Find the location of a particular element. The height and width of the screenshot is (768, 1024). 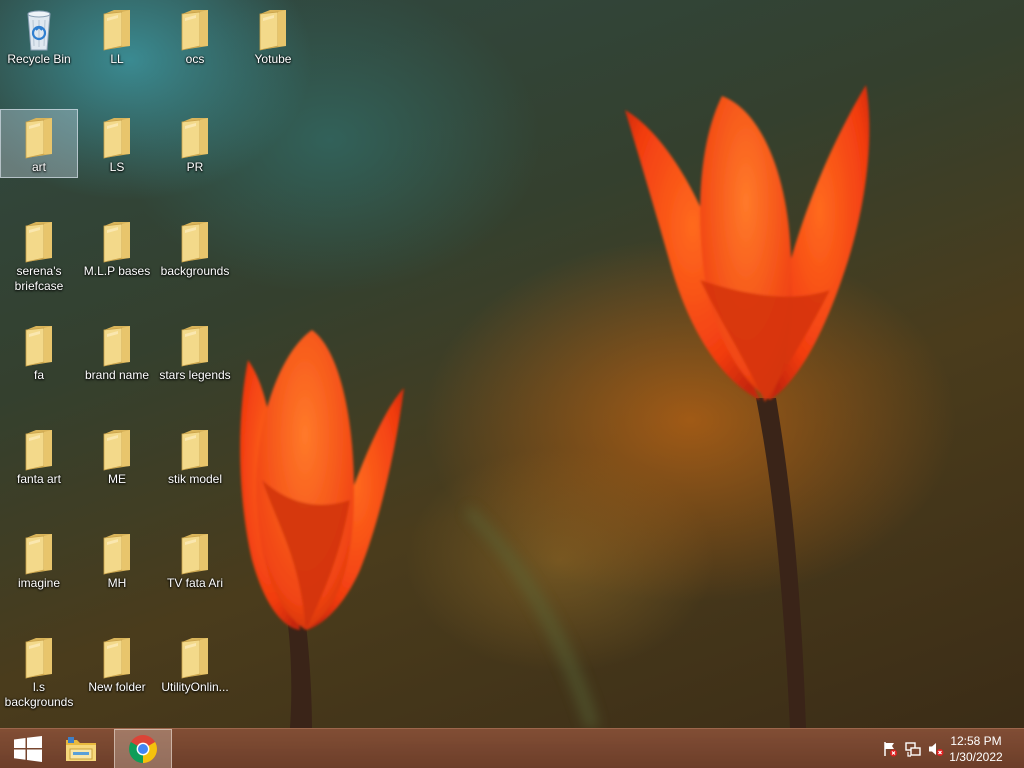

desktop-icon-folder: LS is located at coordinates (117, 143).